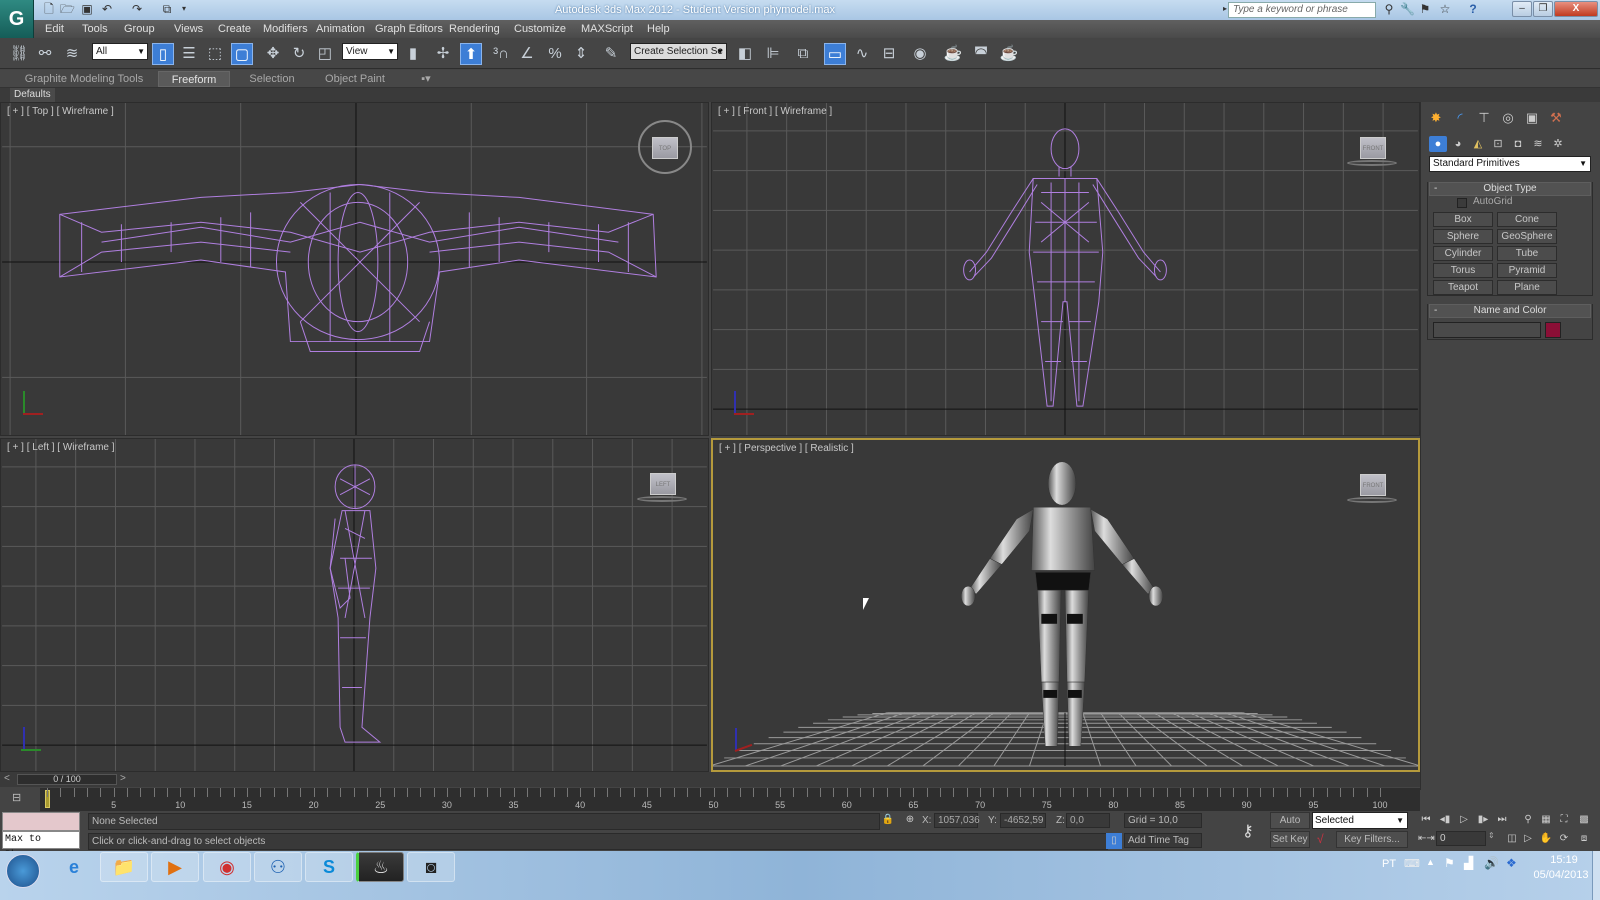 This screenshot has height=900, width=1600. What do you see at coordinates (1558, 144) in the screenshot?
I see `systems-icon: ✲` at bounding box center [1558, 144].